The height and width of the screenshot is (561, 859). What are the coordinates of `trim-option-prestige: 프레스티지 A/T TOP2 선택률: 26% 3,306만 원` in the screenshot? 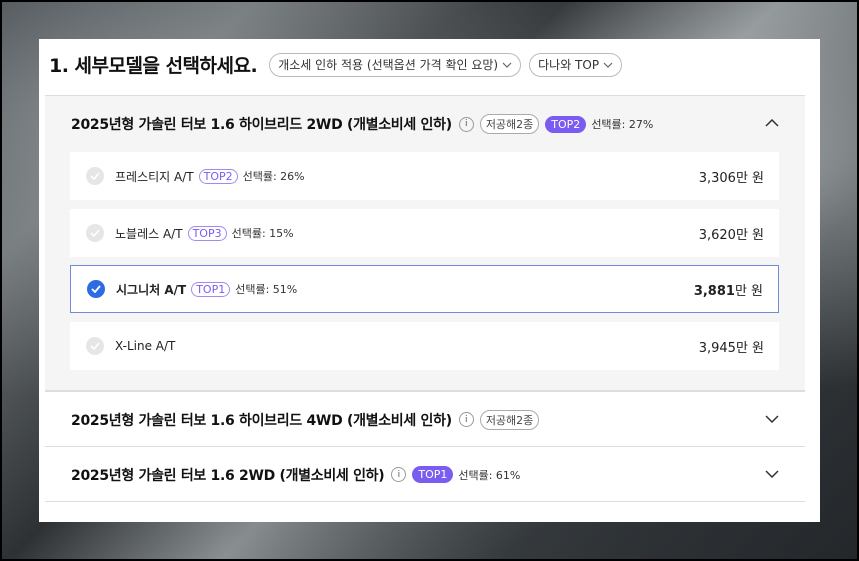 It's located at (424, 176).